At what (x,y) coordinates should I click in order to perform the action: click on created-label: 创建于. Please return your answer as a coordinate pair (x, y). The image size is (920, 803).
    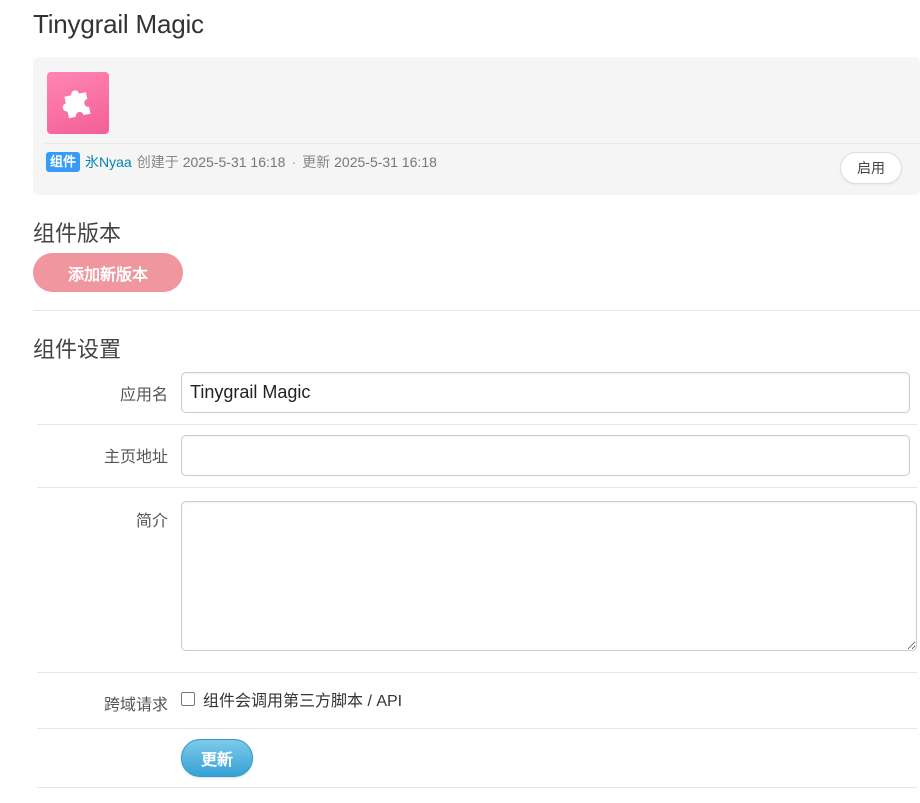
    Looking at the image, I should click on (157, 162).